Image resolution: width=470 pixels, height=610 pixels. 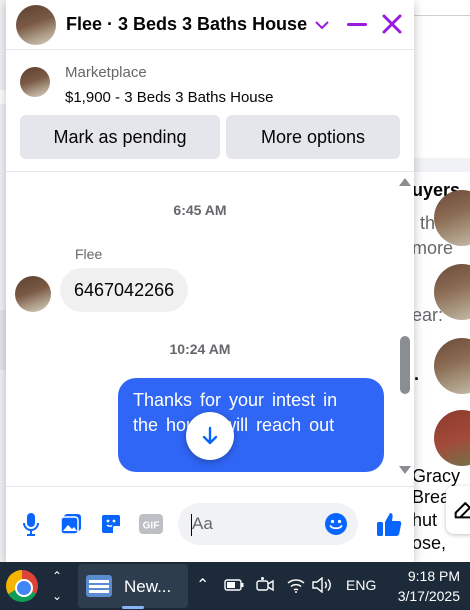 What do you see at coordinates (265, 585) in the screenshot?
I see `camera-in-use-icon` at bounding box center [265, 585].